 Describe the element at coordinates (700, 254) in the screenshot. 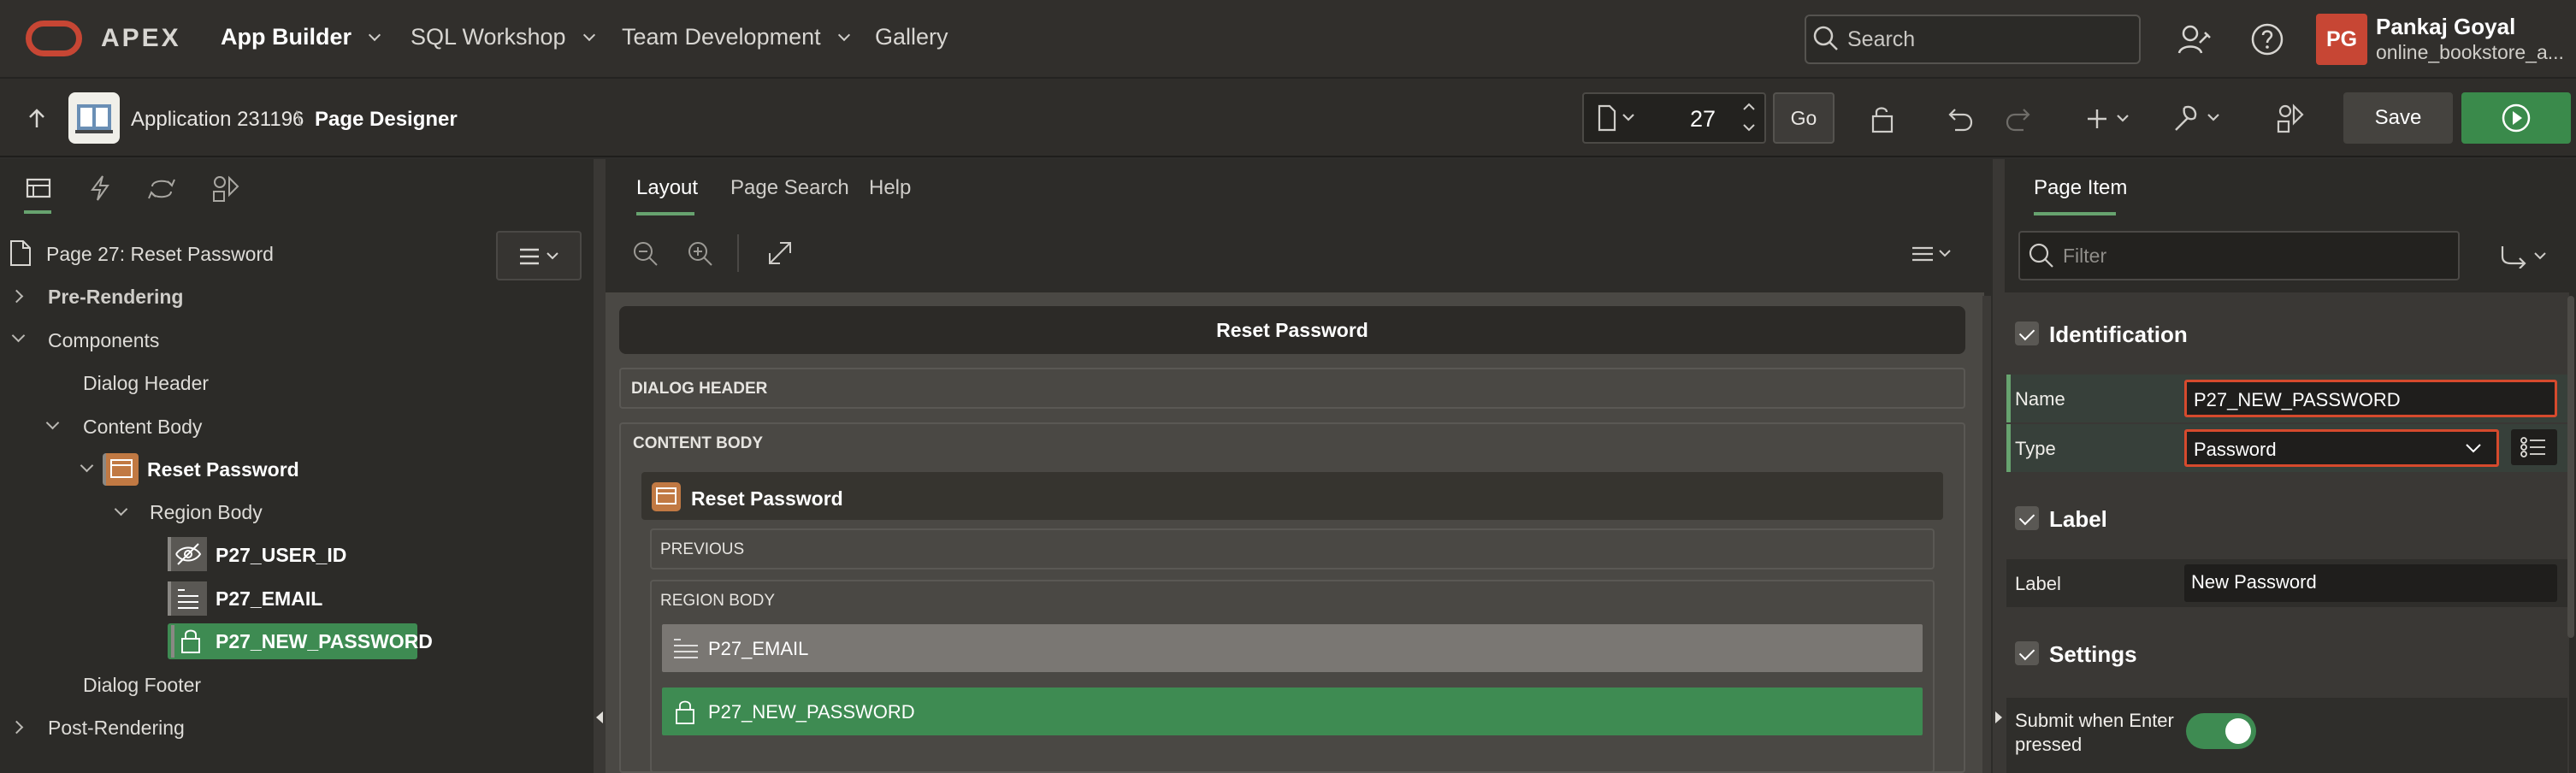

I see `zoom-in-icon` at that location.